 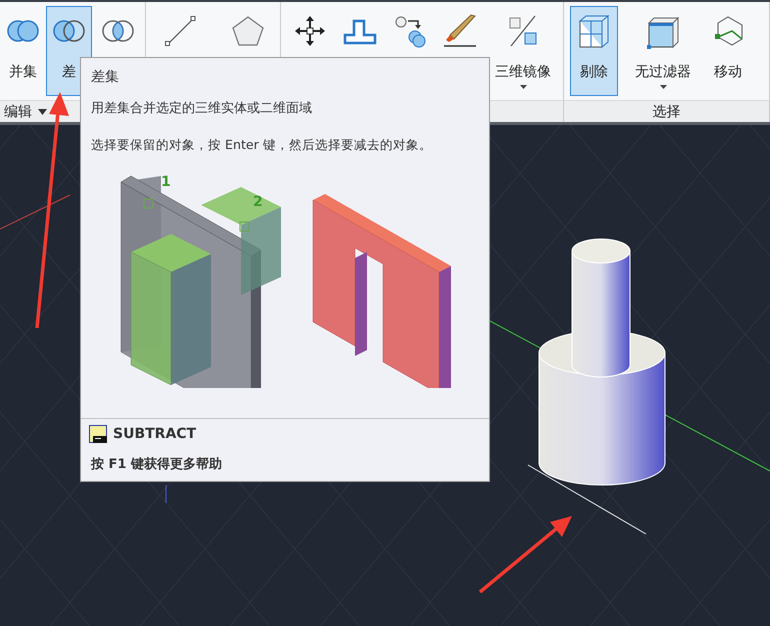 I want to click on ribbon-button: 并集, so click(x=23, y=51).